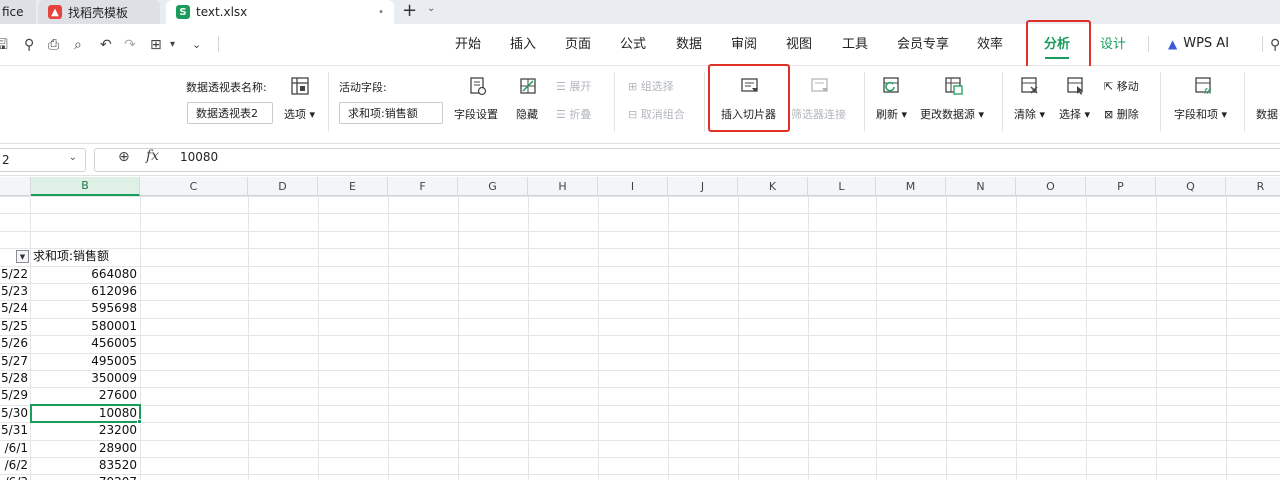 The image size is (1280, 480). Describe the element at coordinates (85, 448) in the screenshot. I see `pivot-value-cell: 28900` at that location.